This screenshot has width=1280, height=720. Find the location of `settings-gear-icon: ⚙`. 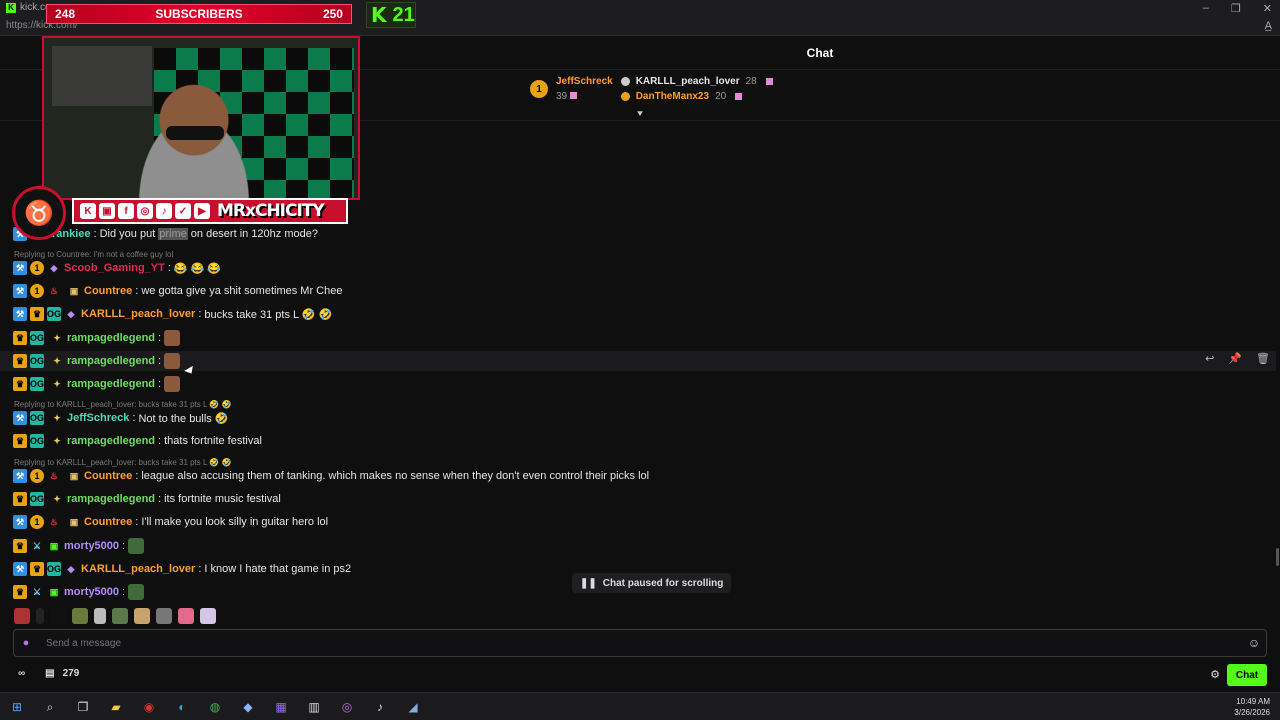

settings-gear-icon: ⚙ is located at coordinates (1215, 674).